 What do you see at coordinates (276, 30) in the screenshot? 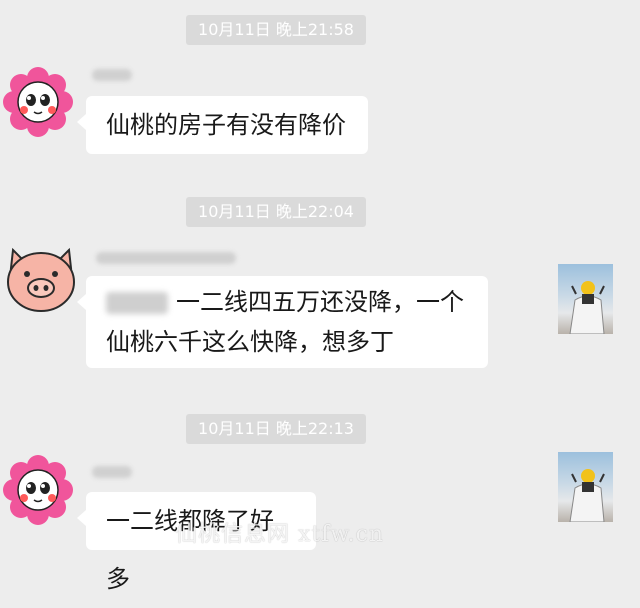
I see `timestamp-1: 10月11日 晚上21:58` at bounding box center [276, 30].